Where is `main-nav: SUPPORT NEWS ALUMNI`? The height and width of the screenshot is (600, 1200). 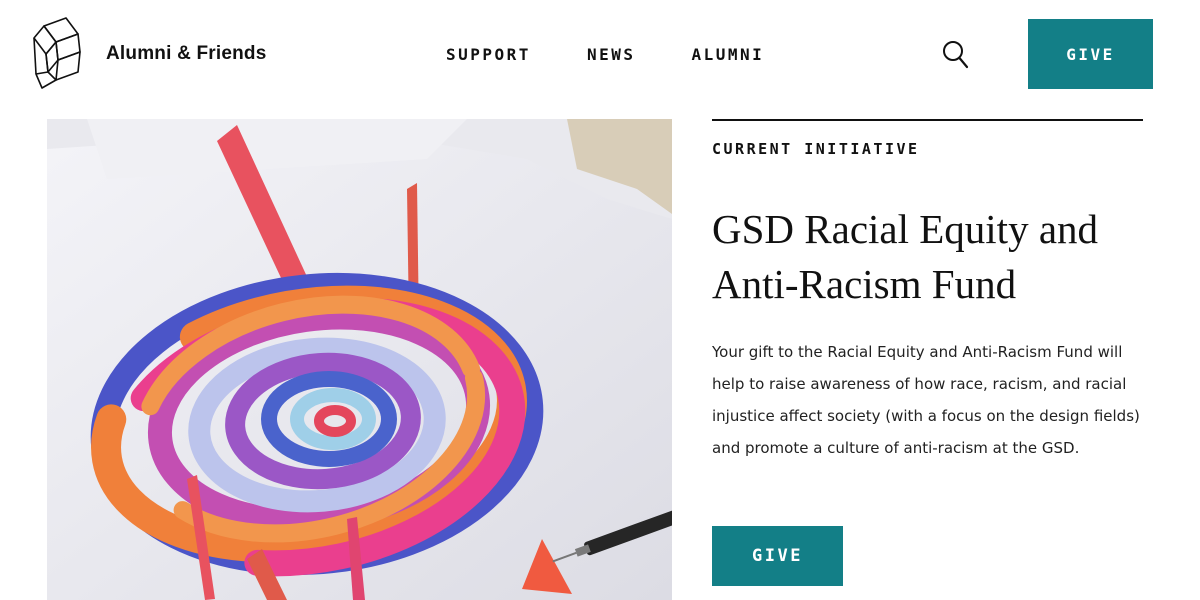 main-nav: SUPPORT NEWS ALUMNI is located at coordinates (605, 54).